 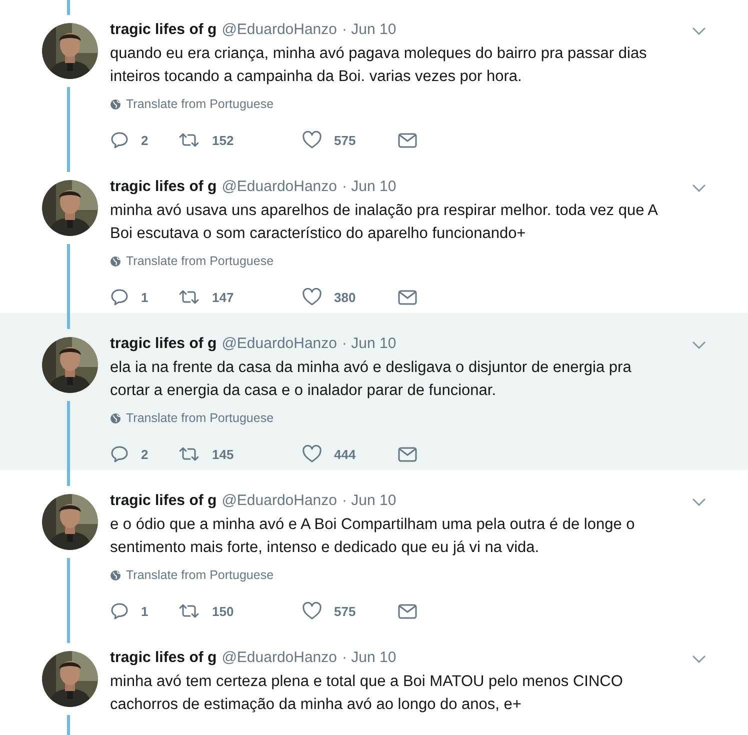 I want to click on tweet-text: minha avó usava uns aparelhos de inalação pra respirar melhor. toda vez que A Boi escutava o som característico do aparelho funcionando+, so click(x=384, y=222).